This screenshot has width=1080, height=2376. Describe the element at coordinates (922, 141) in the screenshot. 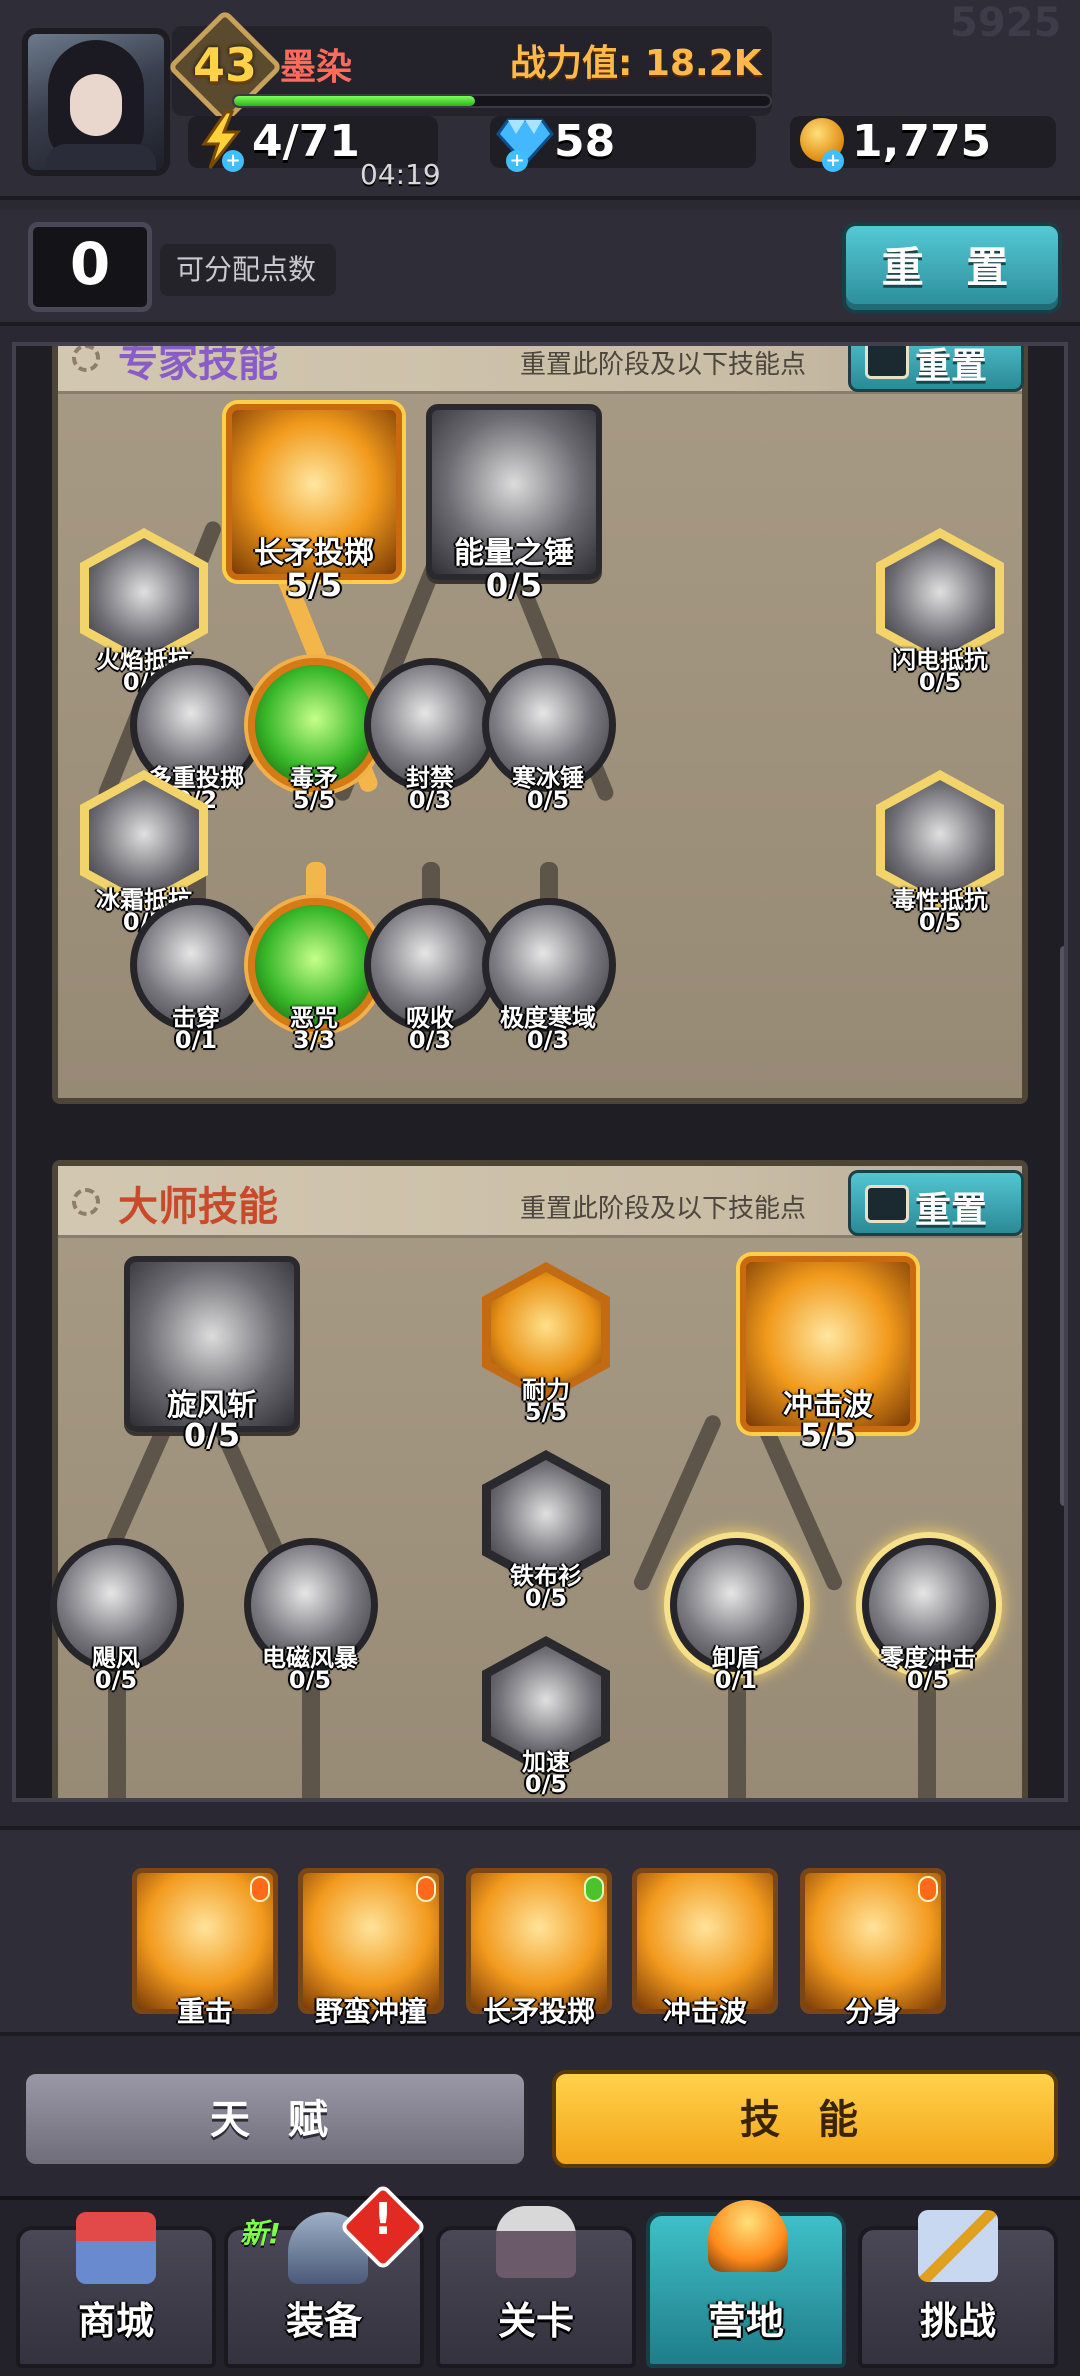

I see `gold-value: 1,775` at that location.